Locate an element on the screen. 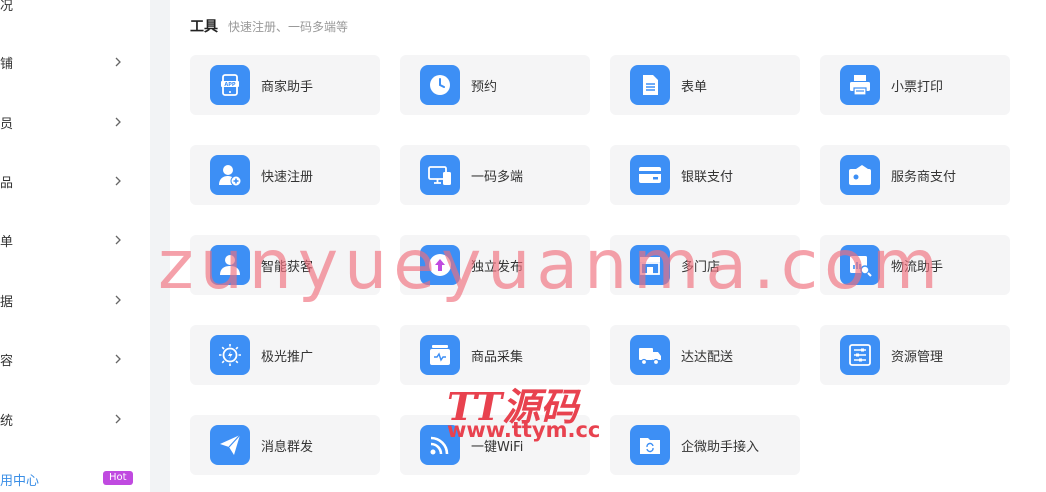  sidebar-item-goods: 品 is located at coordinates (75, 181).